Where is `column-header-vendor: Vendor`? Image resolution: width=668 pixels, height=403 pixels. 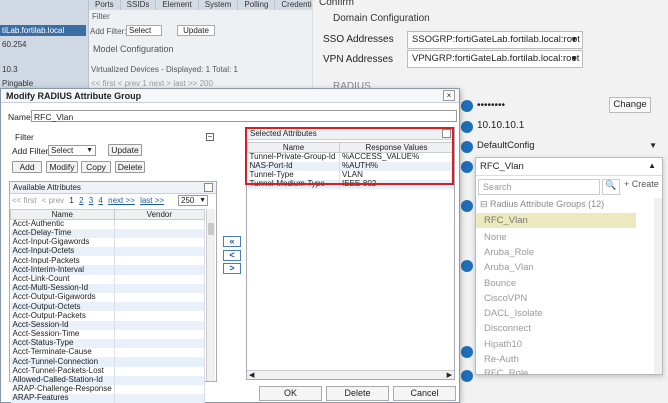
column-header-vendor: Vendor is located at coordinates (159, 214).